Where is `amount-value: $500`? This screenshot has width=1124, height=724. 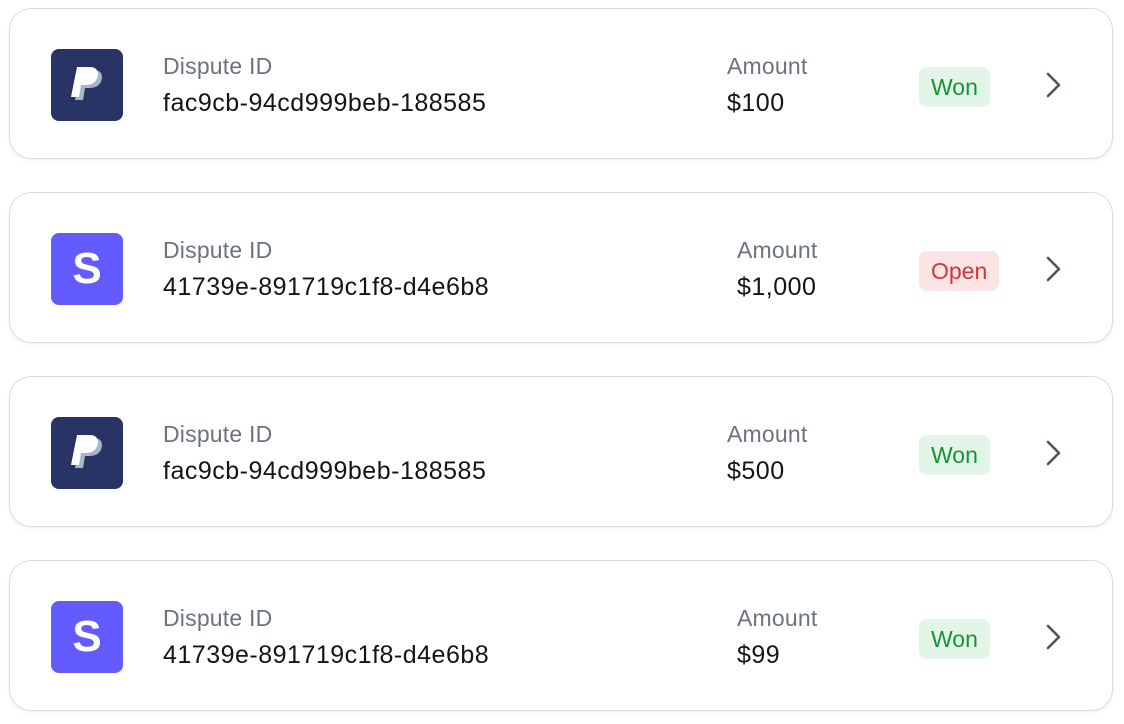
amount-value: $500 is located at coordinates (756, 471).